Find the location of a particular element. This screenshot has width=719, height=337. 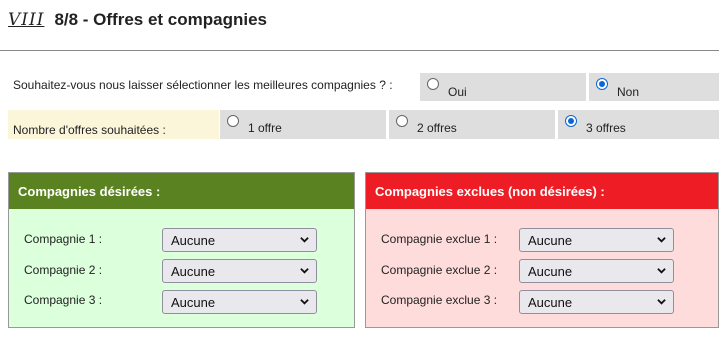

desired-company-1-value: Aucune is located at coordinates (193, 240).